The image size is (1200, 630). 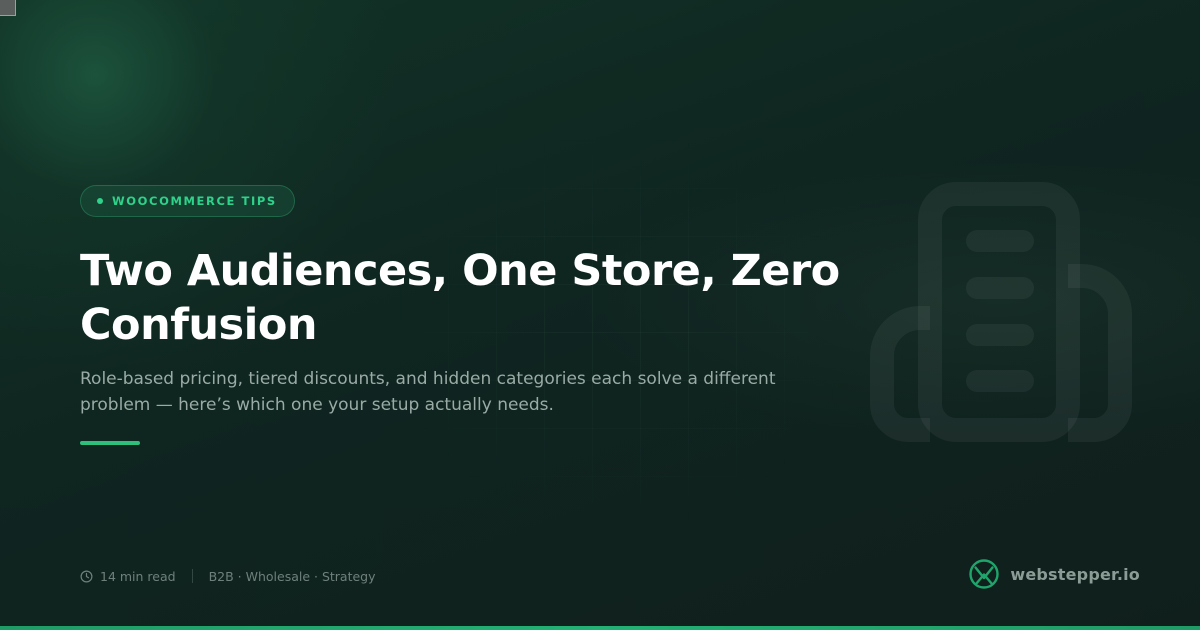 I want to click on brand-logo: webstepper.io, so click(x=1054, y=574).